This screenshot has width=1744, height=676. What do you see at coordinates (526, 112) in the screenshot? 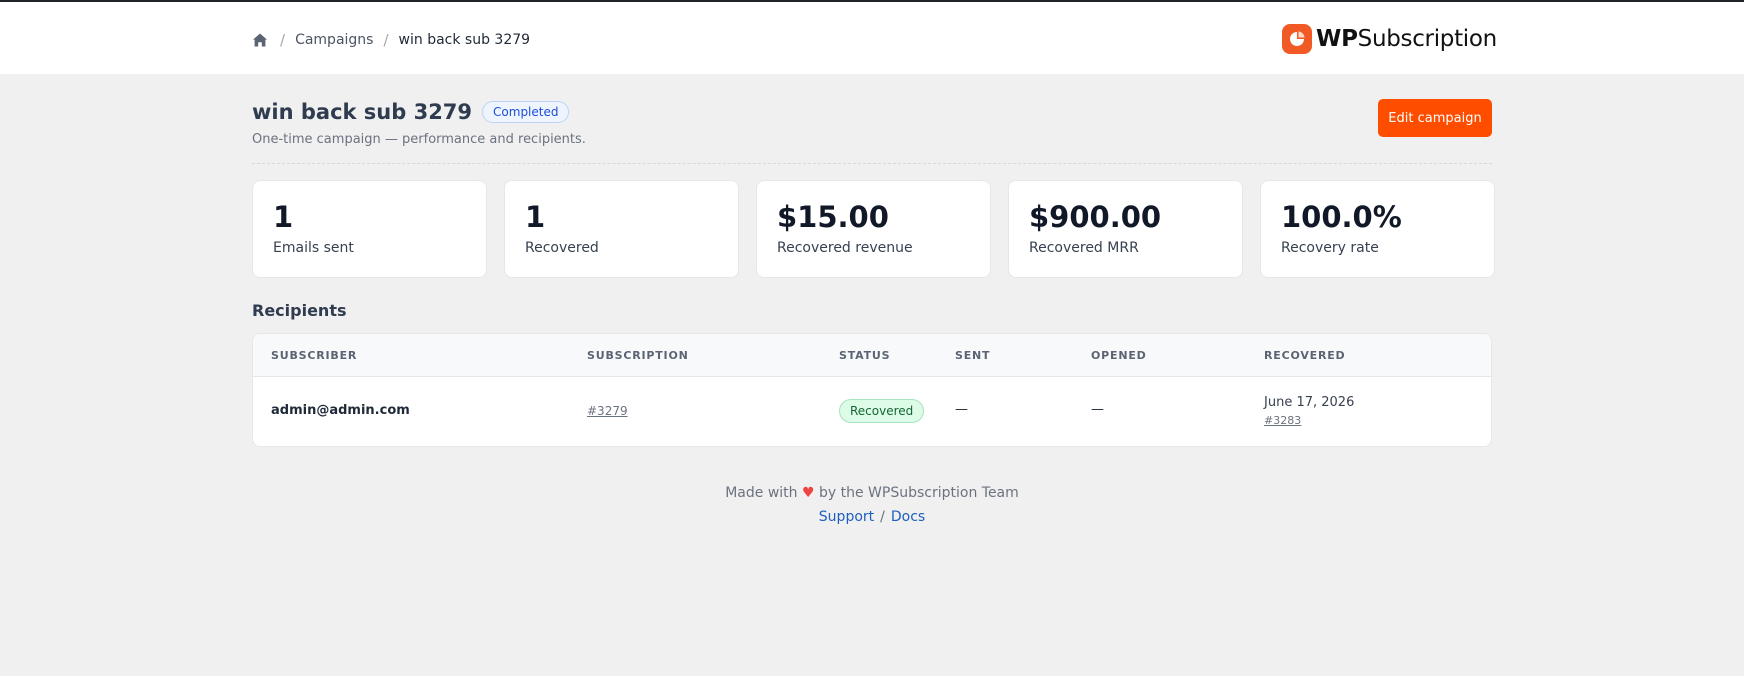
I see `status-badge: Completed` at bounding box center [526, 112].